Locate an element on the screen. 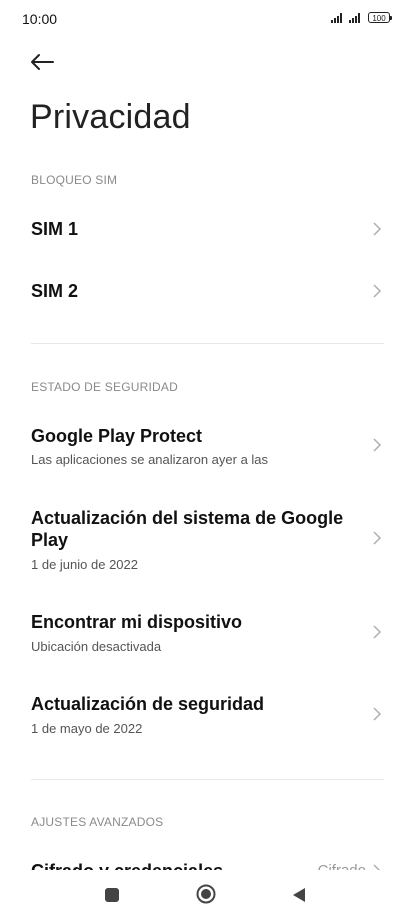 Image resolution: width=414 pixels, height=920 pixels. settings-item-sim2: SIM 2 is located at coordinates (207, 292).